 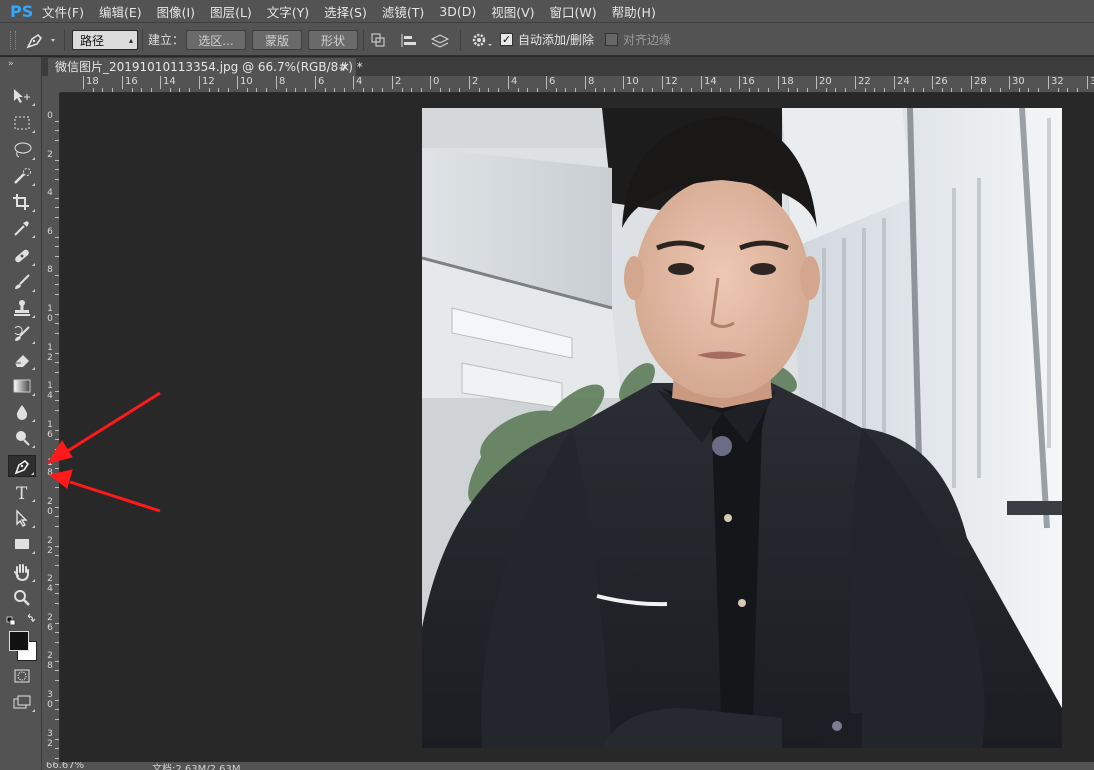 What do you see at coordinates (50, 314) in the screenshot?
I see `v-ruler-label: 10` at bounding box center [50, 314].